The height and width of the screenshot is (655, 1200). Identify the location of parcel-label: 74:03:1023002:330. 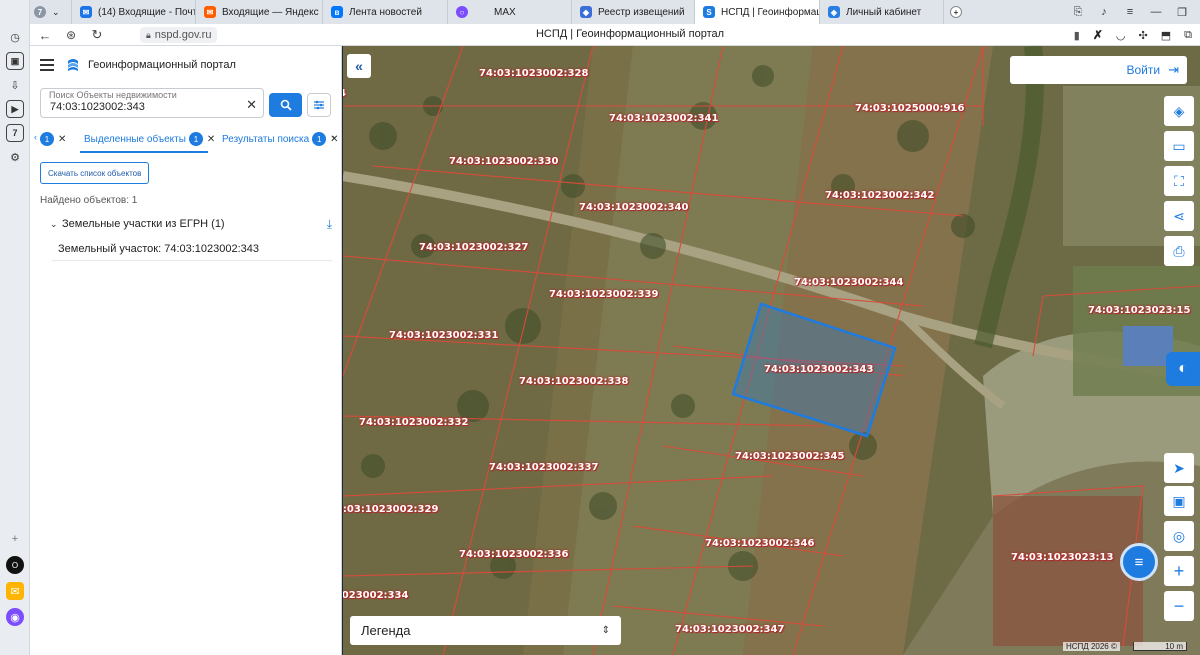
(503, 161).